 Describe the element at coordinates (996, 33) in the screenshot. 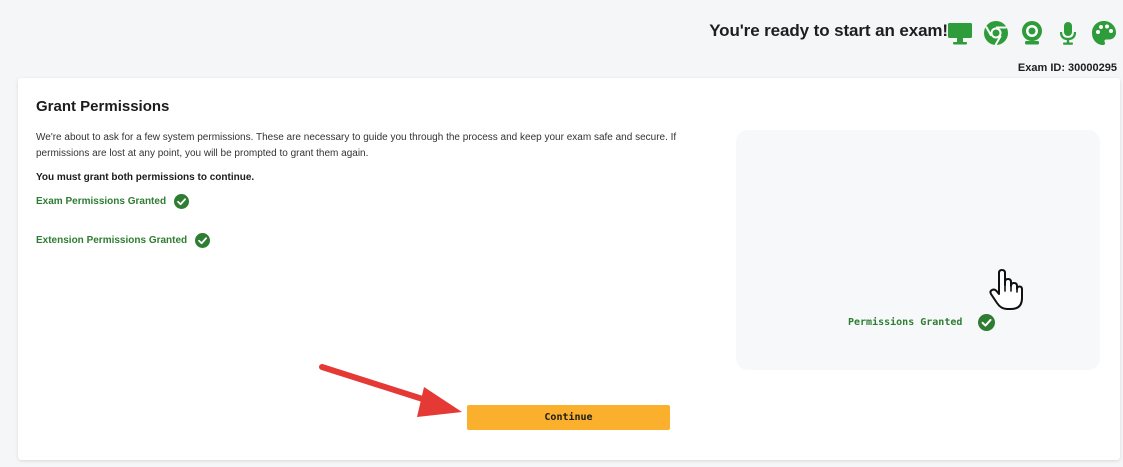

I see `chrome-icon` at that location.